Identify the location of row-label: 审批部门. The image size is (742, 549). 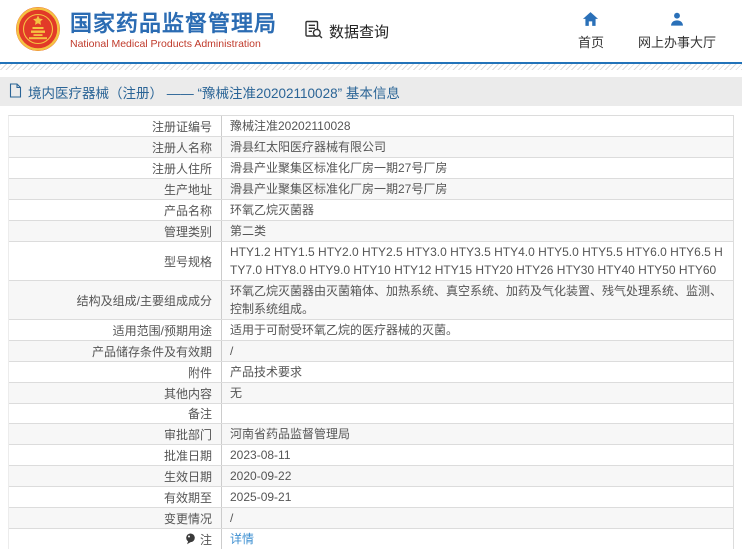
(187, 434).